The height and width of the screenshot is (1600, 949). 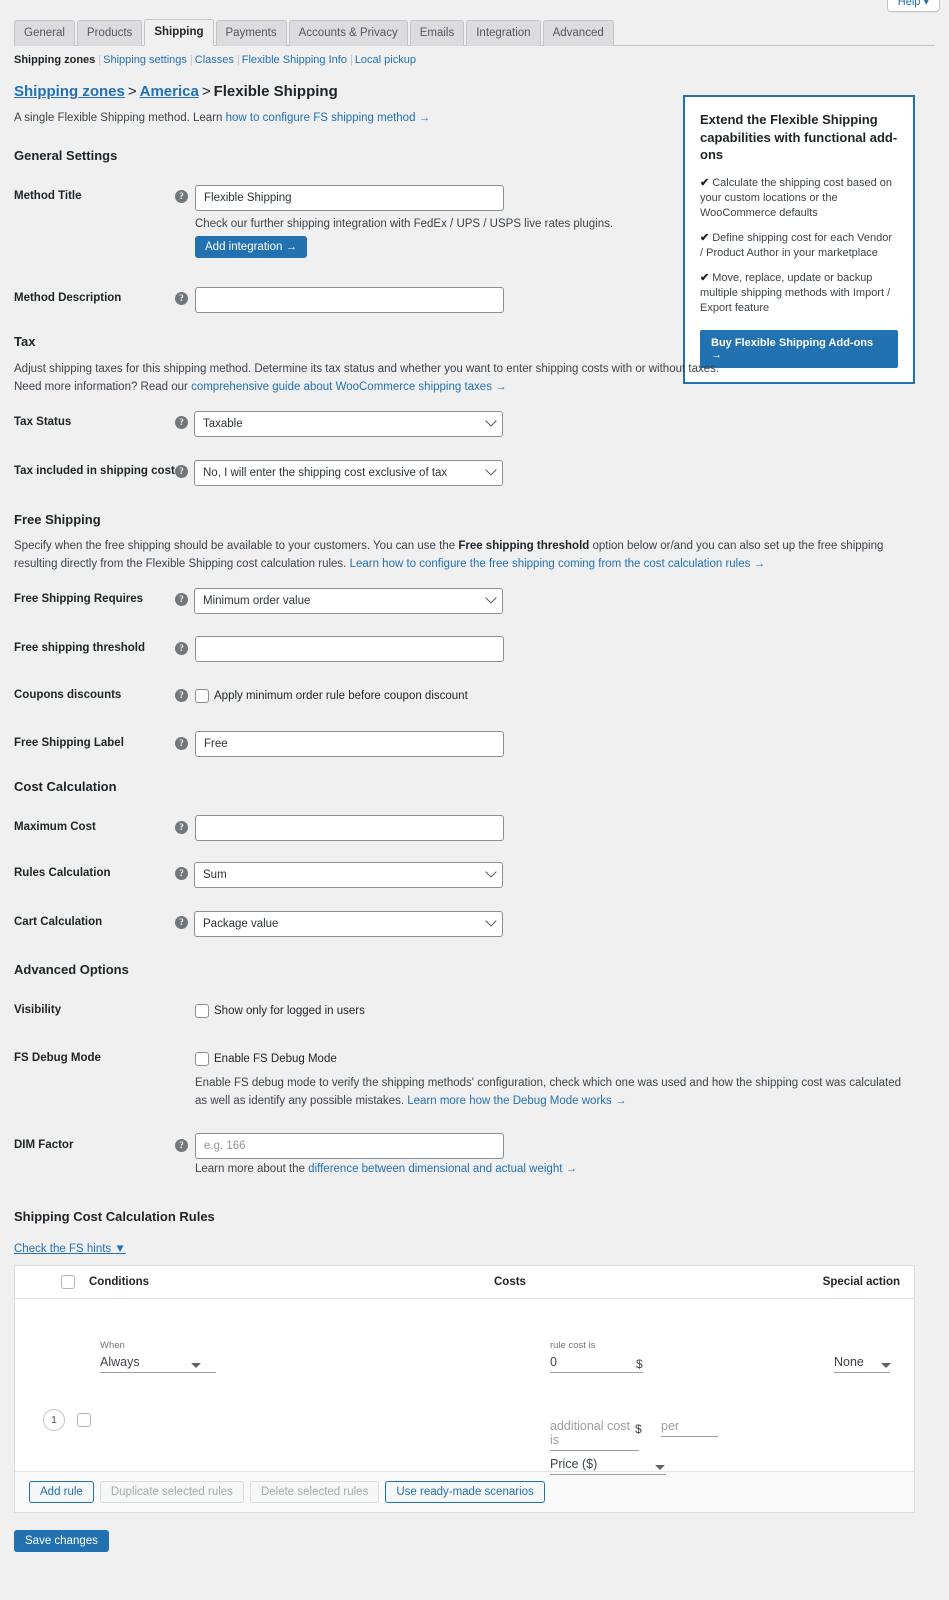 I want to click on label-free-shipping-threshold: Free shipping threshold, so click(x=79, y=648).